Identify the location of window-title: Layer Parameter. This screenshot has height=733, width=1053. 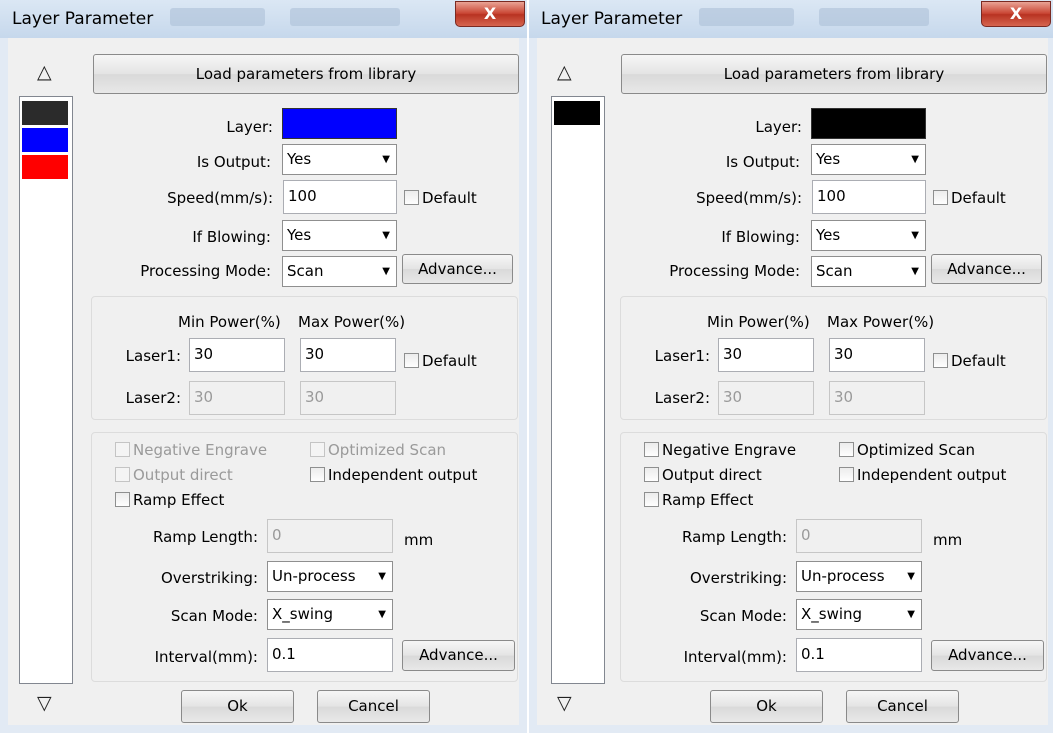
(83, 19).